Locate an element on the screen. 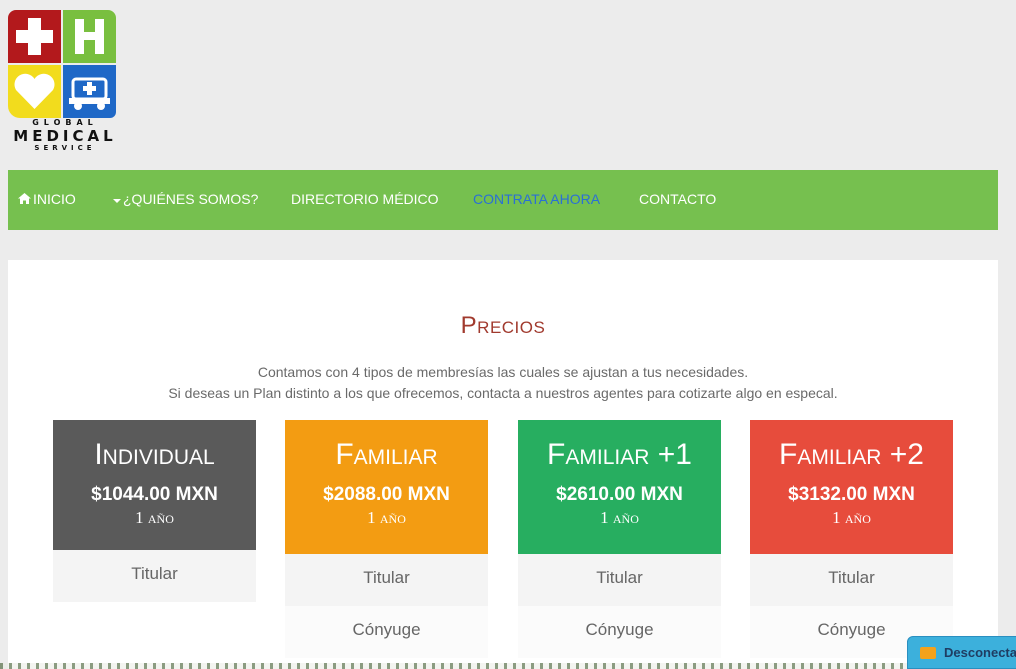 The image size is (1016, 669). nav-item-inicio: INICIO is located at coordinates (47, 200).